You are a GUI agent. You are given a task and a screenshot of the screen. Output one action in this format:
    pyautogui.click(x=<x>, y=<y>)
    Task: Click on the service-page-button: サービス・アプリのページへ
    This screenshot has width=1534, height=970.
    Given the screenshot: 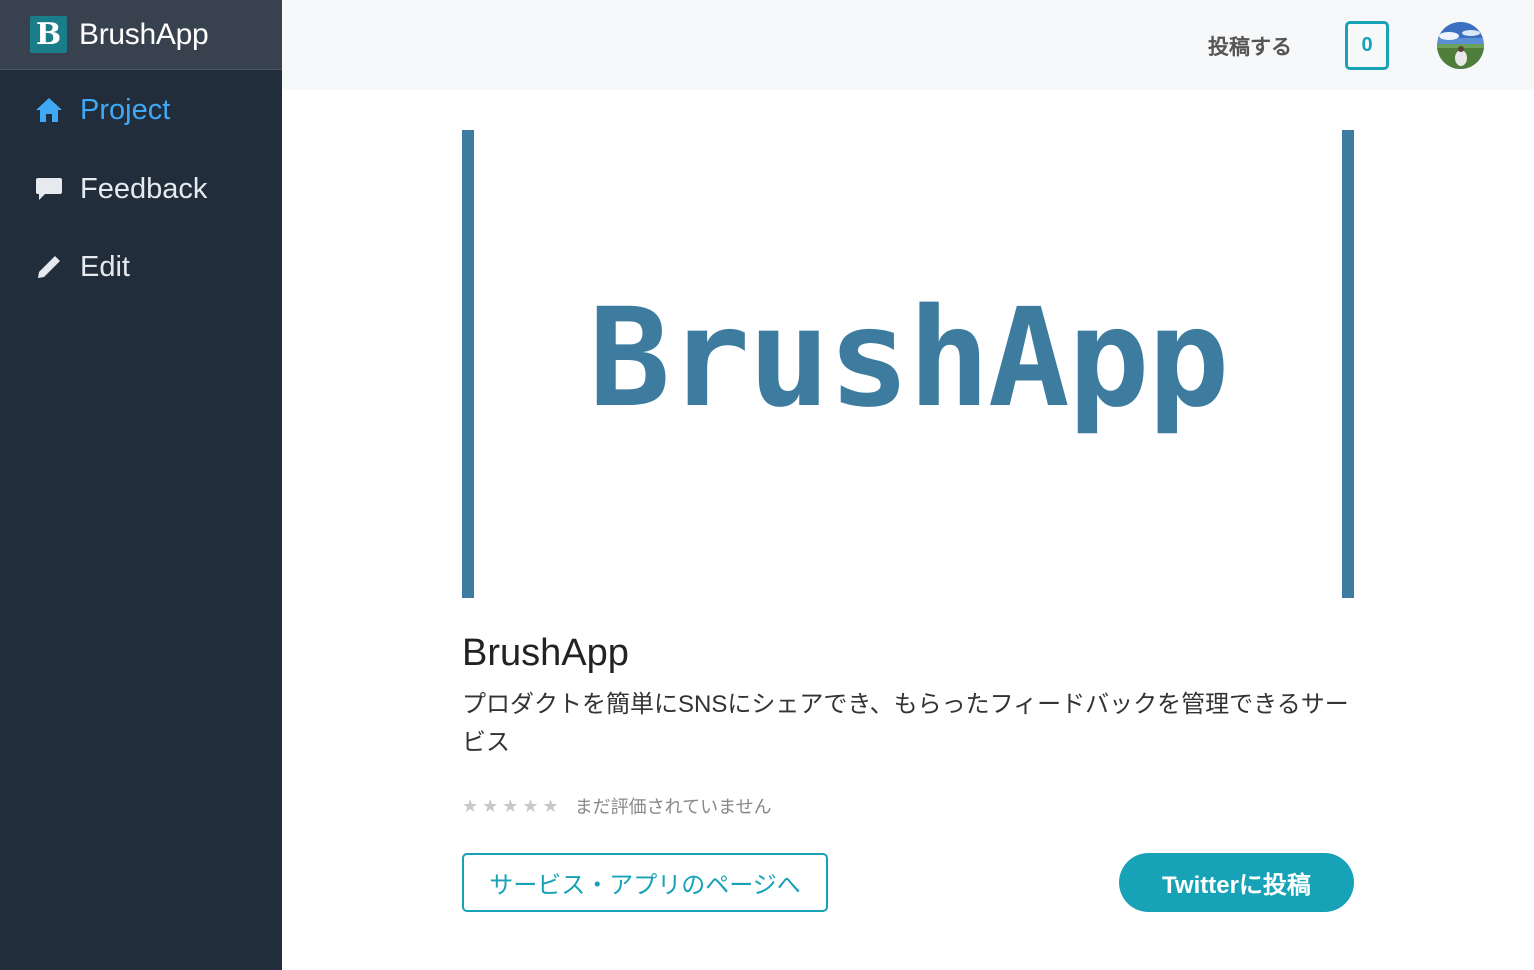 What is the action you would take?
    pyautogui.click(x=645, y=882)
    